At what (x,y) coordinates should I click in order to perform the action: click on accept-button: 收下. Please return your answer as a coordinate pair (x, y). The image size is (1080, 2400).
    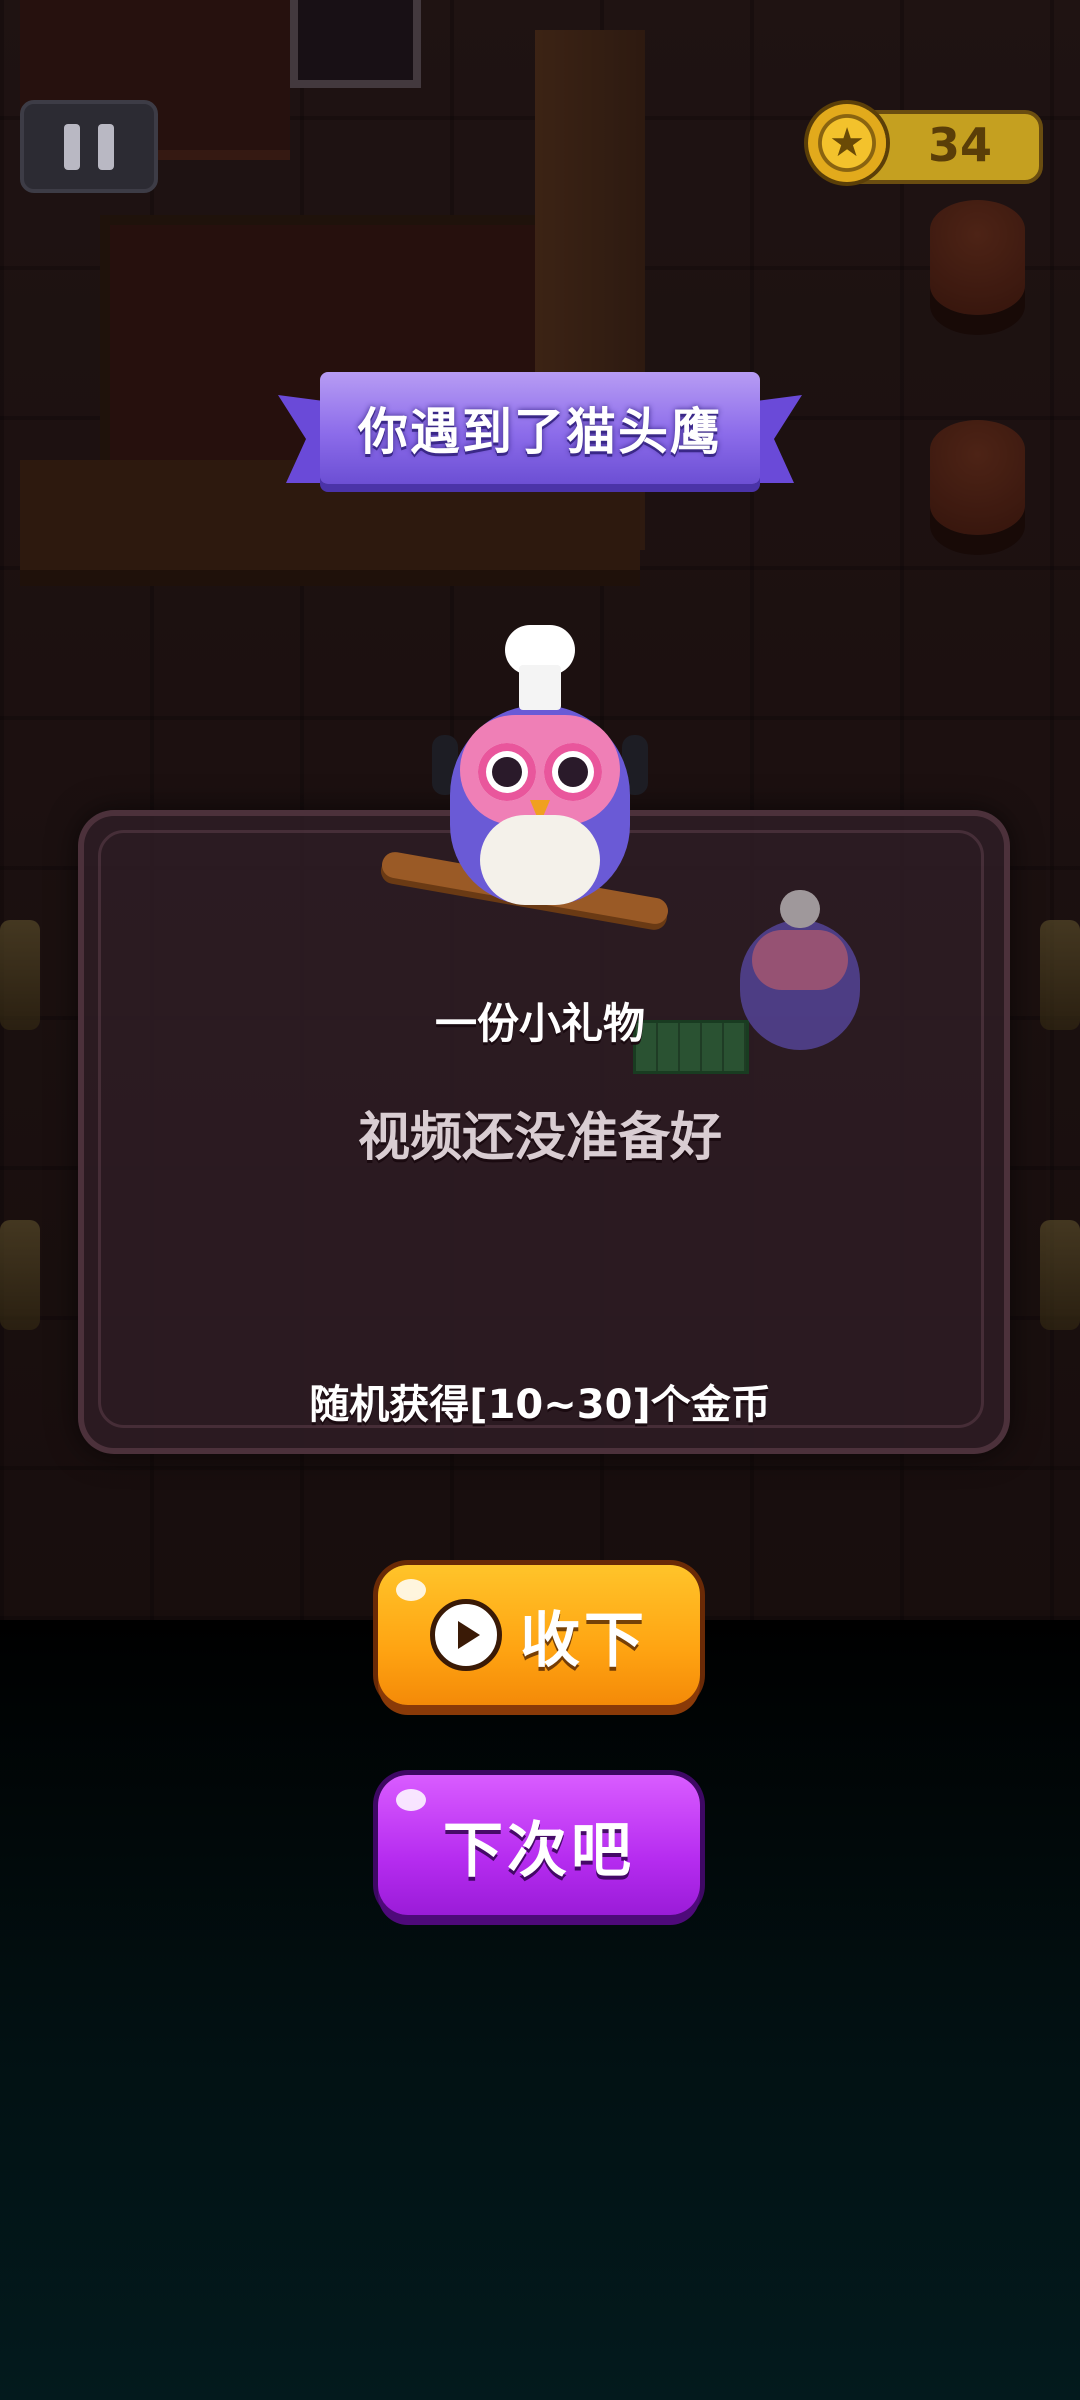
    Looking at the image, I should click on (539, 1635).